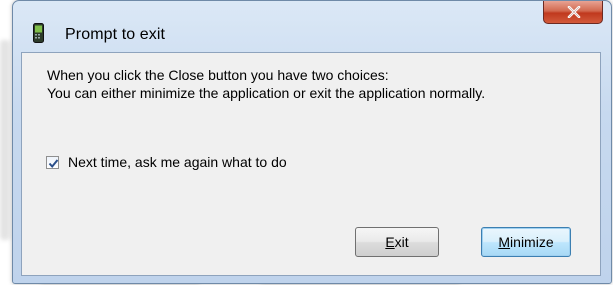 Image resolution: width=613 pixels, height=285 pixels. Describe the element at coordinates (5, 140) in the screenshot. I see `background-blur` at that location.